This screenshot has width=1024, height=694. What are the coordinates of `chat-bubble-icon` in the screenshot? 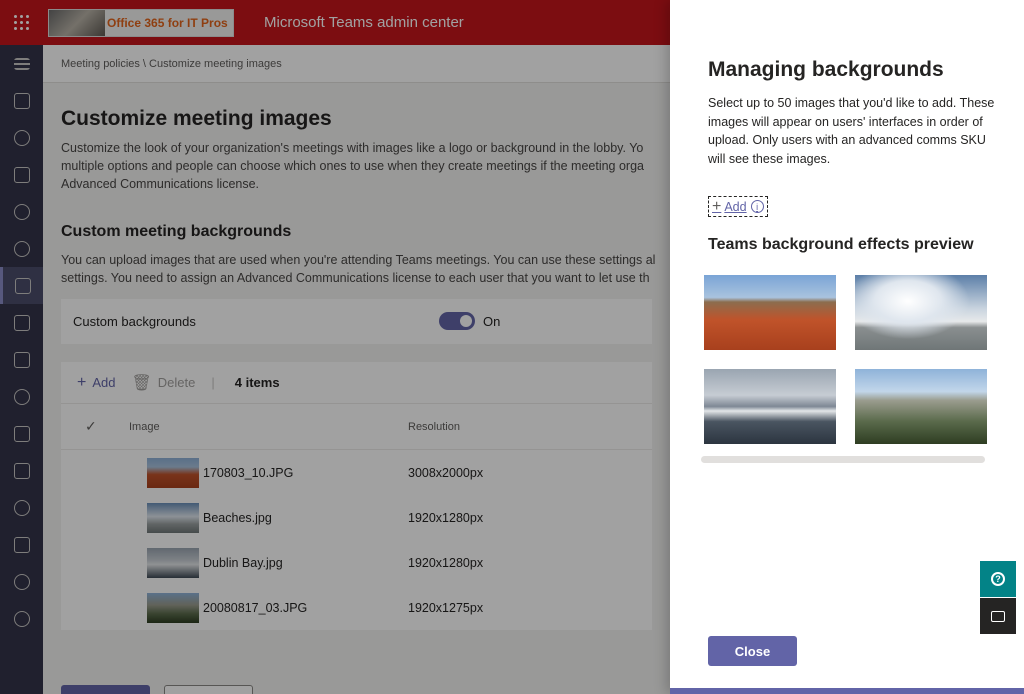 It's located at (998, 616).